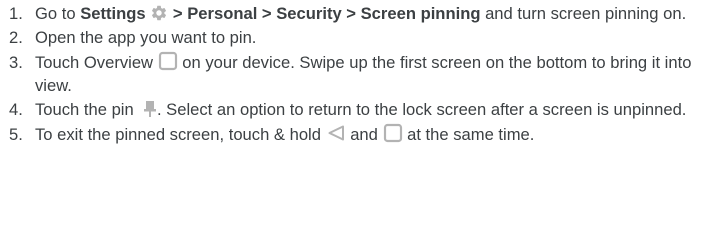 The image size is (719, 246). Describe the element at coordinates (16, 134) in the screenshot. I see `step-number: 5.` at that location.